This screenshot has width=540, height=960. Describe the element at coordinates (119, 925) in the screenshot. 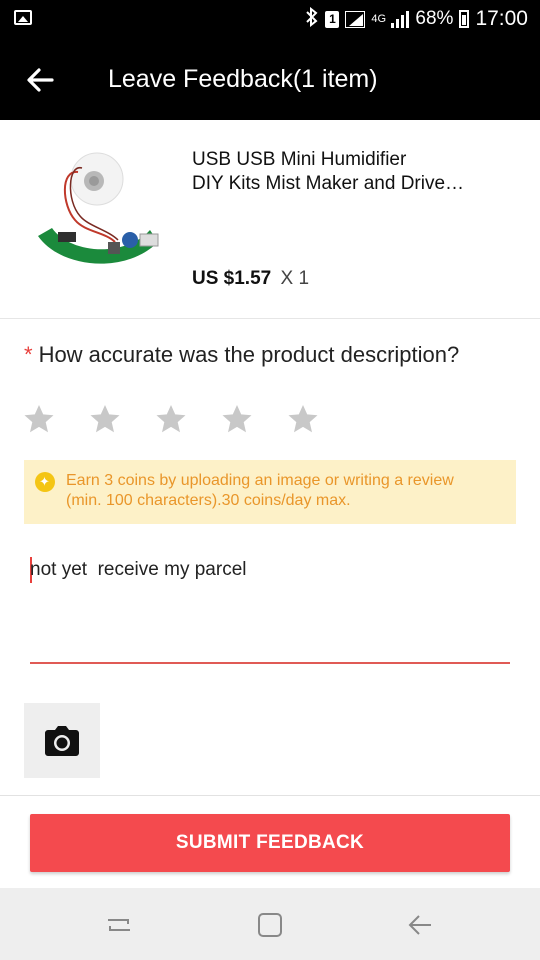

I see `recent-apps-icon` at that location.